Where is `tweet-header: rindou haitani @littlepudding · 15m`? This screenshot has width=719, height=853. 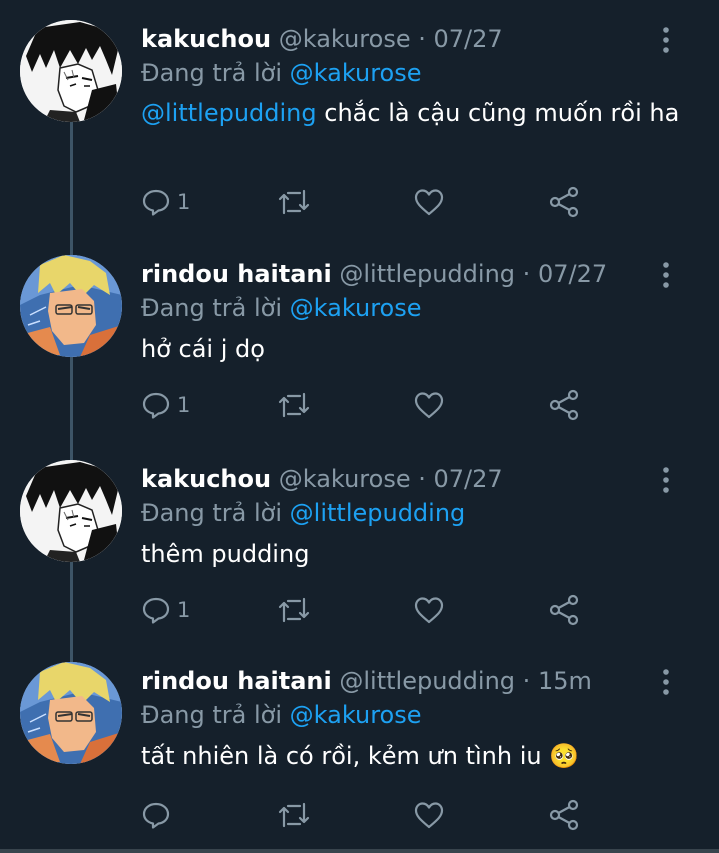 tweet-header: rindou haitani @littlepudding · 15m is located at coordinates (366, 681).